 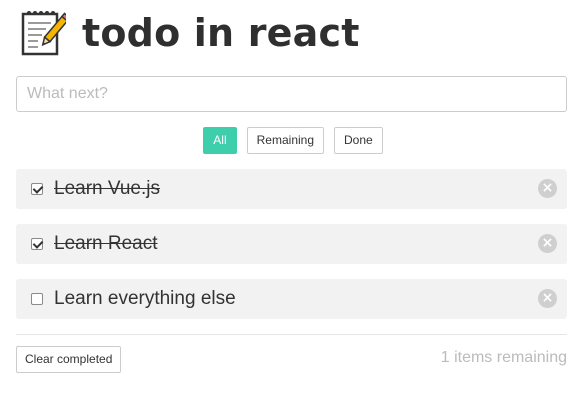 I want to click on filter-bar: All Remaining Done, so click(x=293, y=140).